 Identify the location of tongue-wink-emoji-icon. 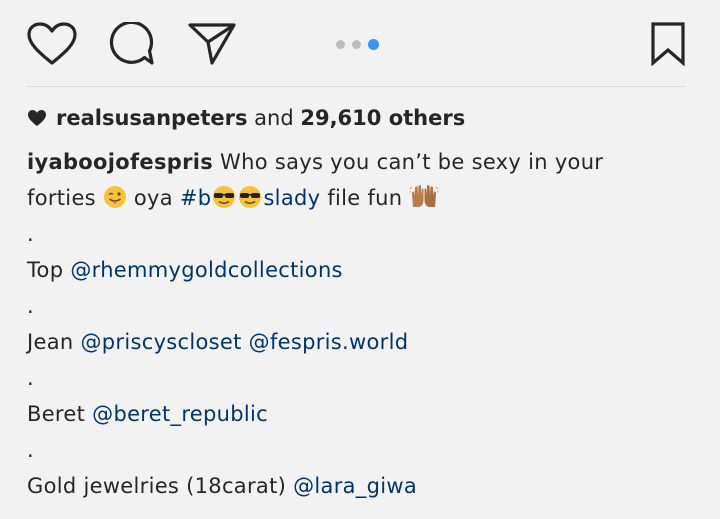
(114, 197).